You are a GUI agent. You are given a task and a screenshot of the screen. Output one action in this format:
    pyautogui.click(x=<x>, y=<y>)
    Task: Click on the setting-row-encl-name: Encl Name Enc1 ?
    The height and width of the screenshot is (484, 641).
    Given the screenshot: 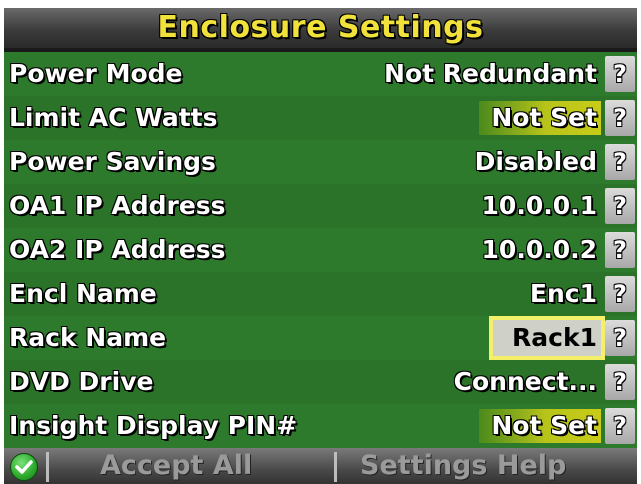 What is the action you would take?
    pyautogui.click(x=320, y=294)
    